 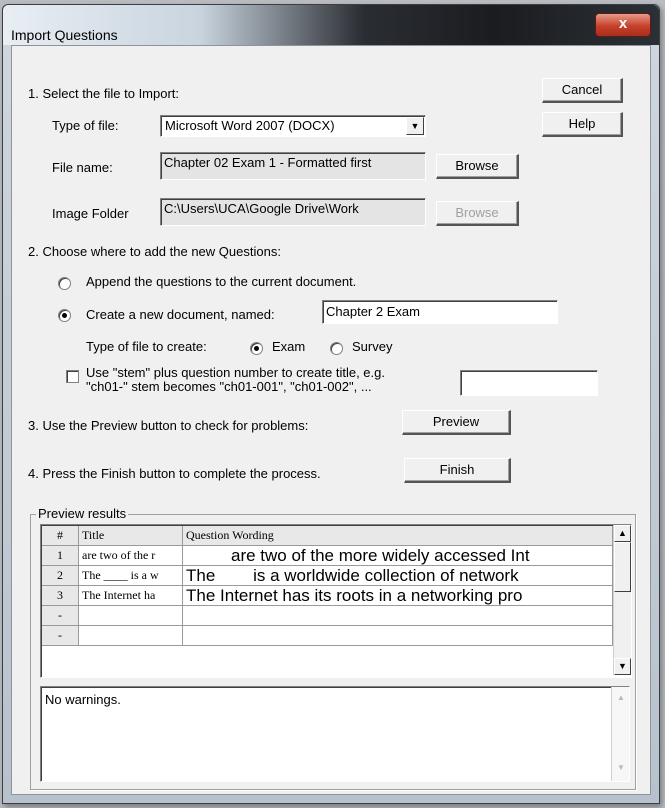 What do you see at coordinates (293, 212) in the screenshot?
I see `image-folder-field: C:\Users\UCA\Google Drive\Work` at bounding box center [293, 212].